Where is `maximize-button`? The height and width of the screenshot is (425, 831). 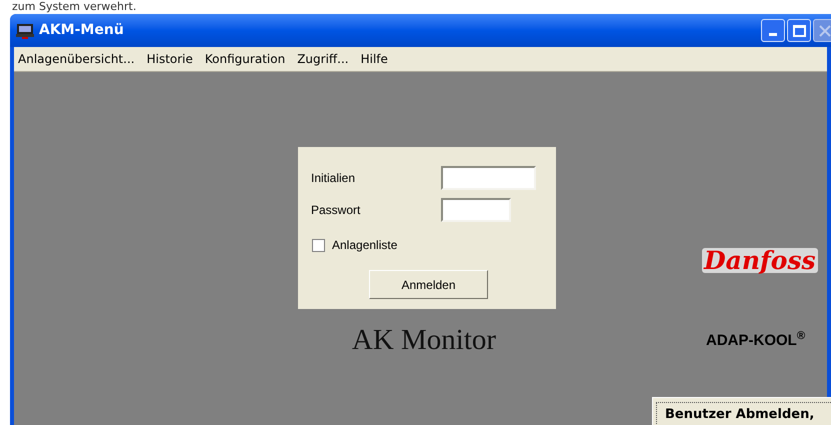
maximize-button is located at coordinates (799, 30).